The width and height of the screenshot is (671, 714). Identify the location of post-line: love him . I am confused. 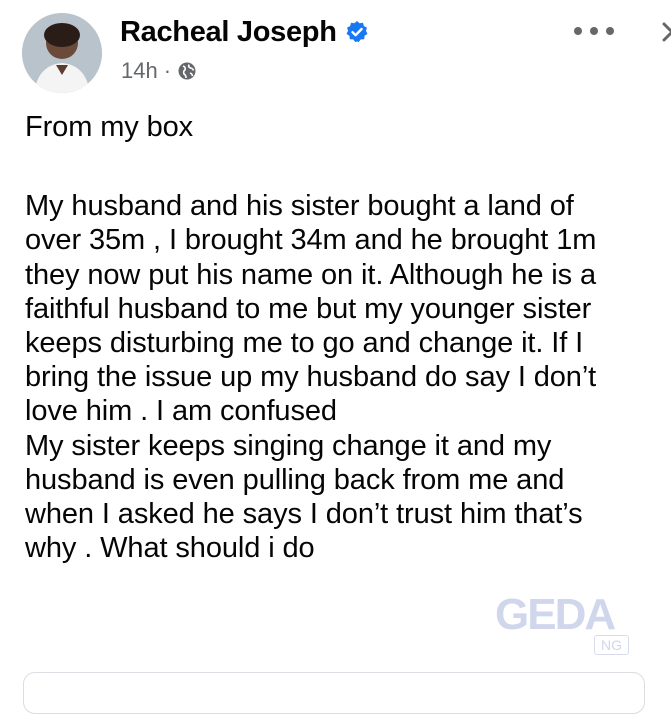
(181, 411).